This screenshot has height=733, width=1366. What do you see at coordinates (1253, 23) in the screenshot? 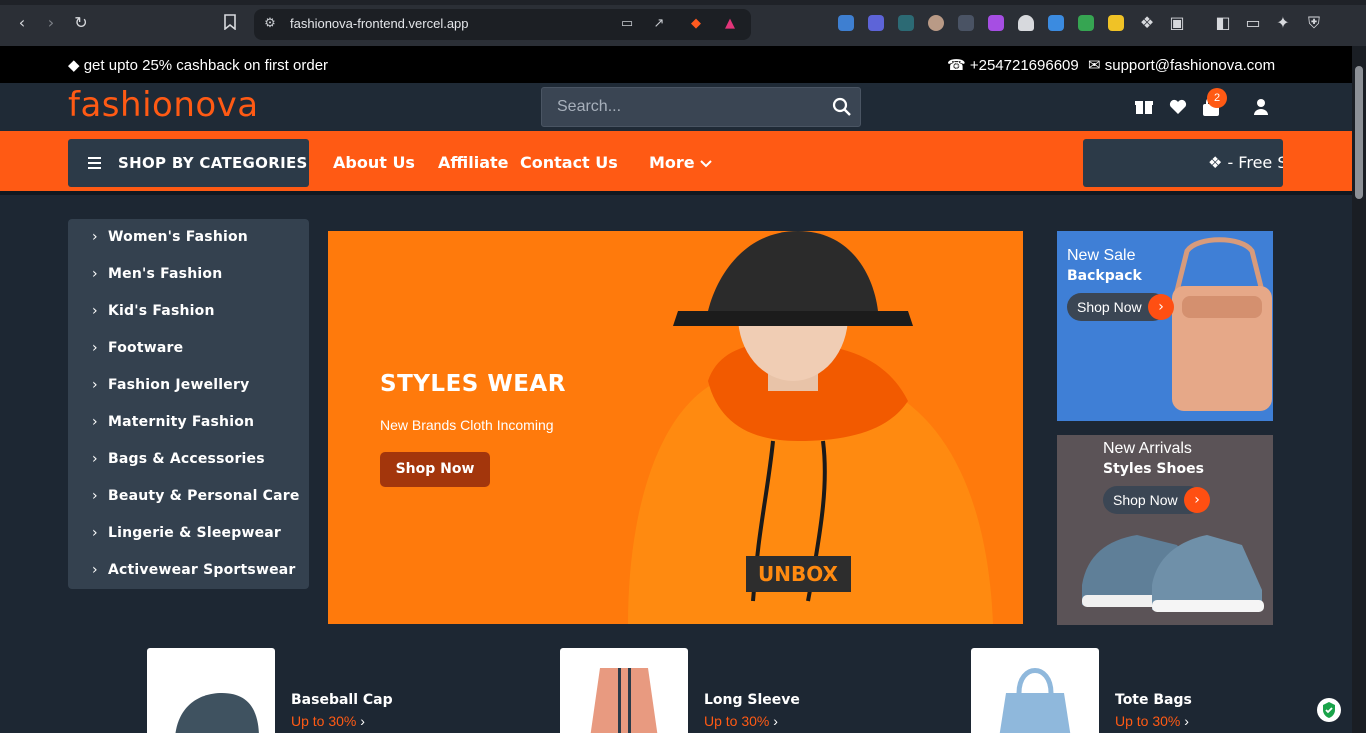
I see `wallet-icon: ▭` at bounding box center [1253, 23].